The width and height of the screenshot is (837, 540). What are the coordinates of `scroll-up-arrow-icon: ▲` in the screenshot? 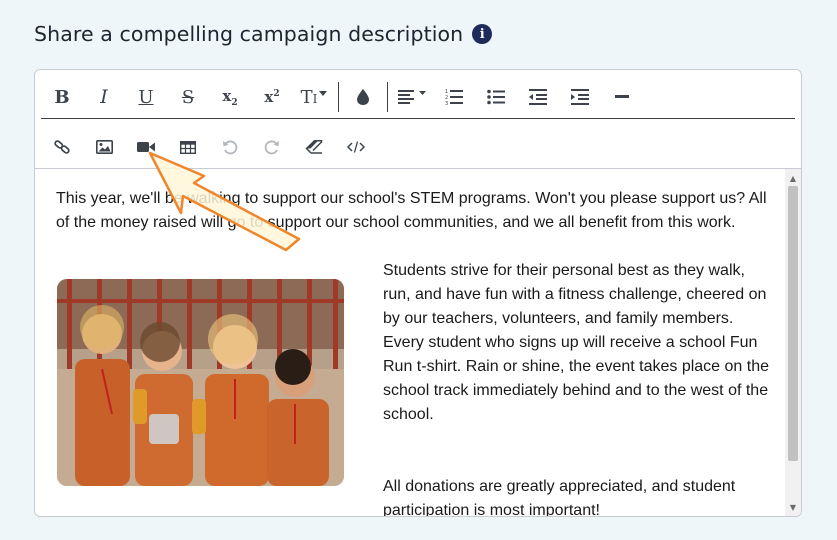 It's located at (793, 178).